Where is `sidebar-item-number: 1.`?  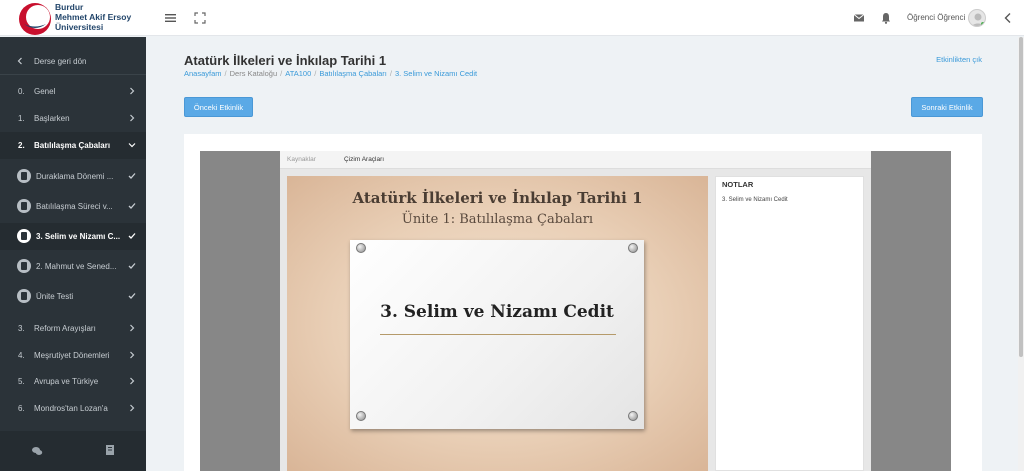
sidebar-item-number: 1. is located at coordinates (21, 118).